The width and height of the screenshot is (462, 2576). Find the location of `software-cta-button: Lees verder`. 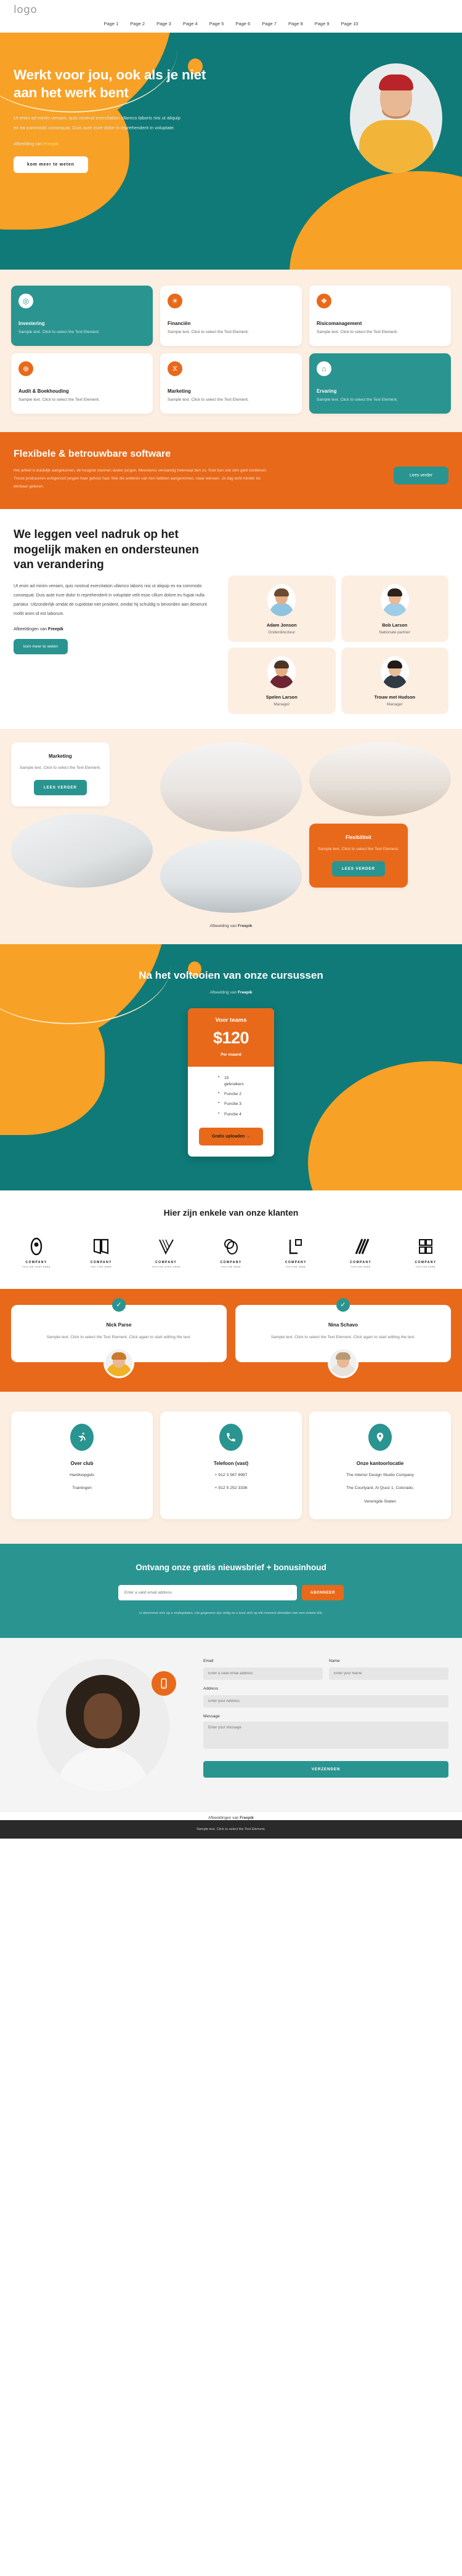

software-cta-button: Lees verder is located at coordinates (421, 475).